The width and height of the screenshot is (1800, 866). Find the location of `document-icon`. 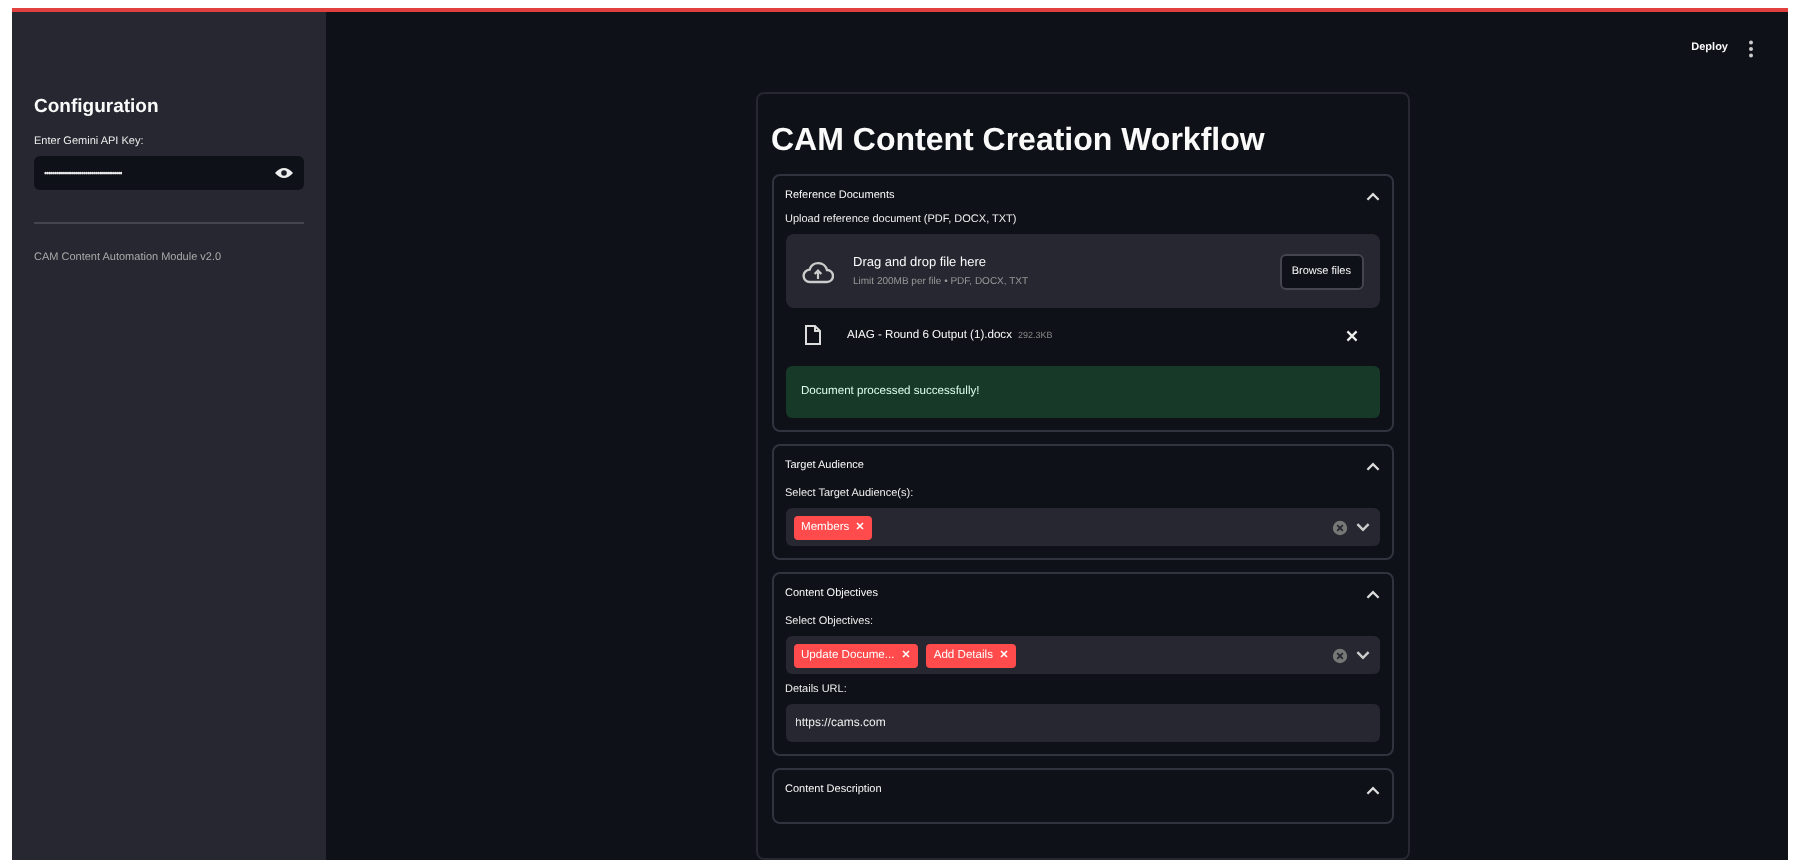

document-icon is located at coordinates (812, 335).